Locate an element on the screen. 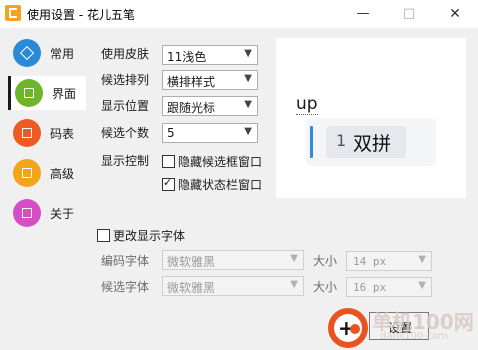 The width and height of the screenshot is (478, 350). preview-candidate-box: 1 双拼 is located at coordinates (371, 142).